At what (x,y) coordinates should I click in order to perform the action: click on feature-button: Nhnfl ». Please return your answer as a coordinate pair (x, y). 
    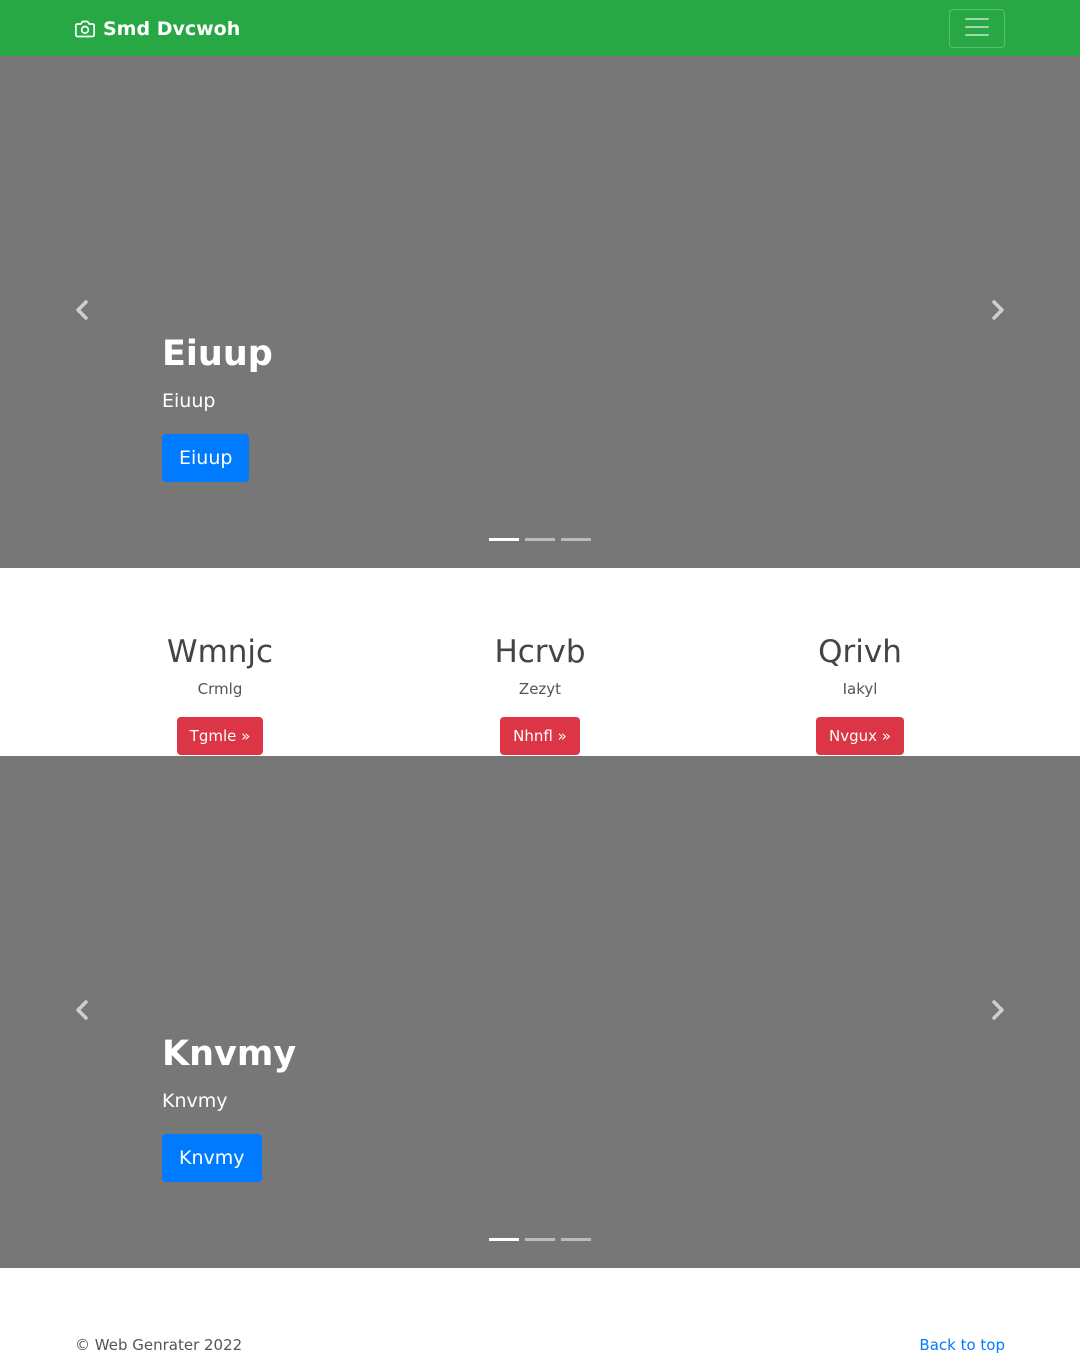
    Looking at the image, I should click on (540, 736).